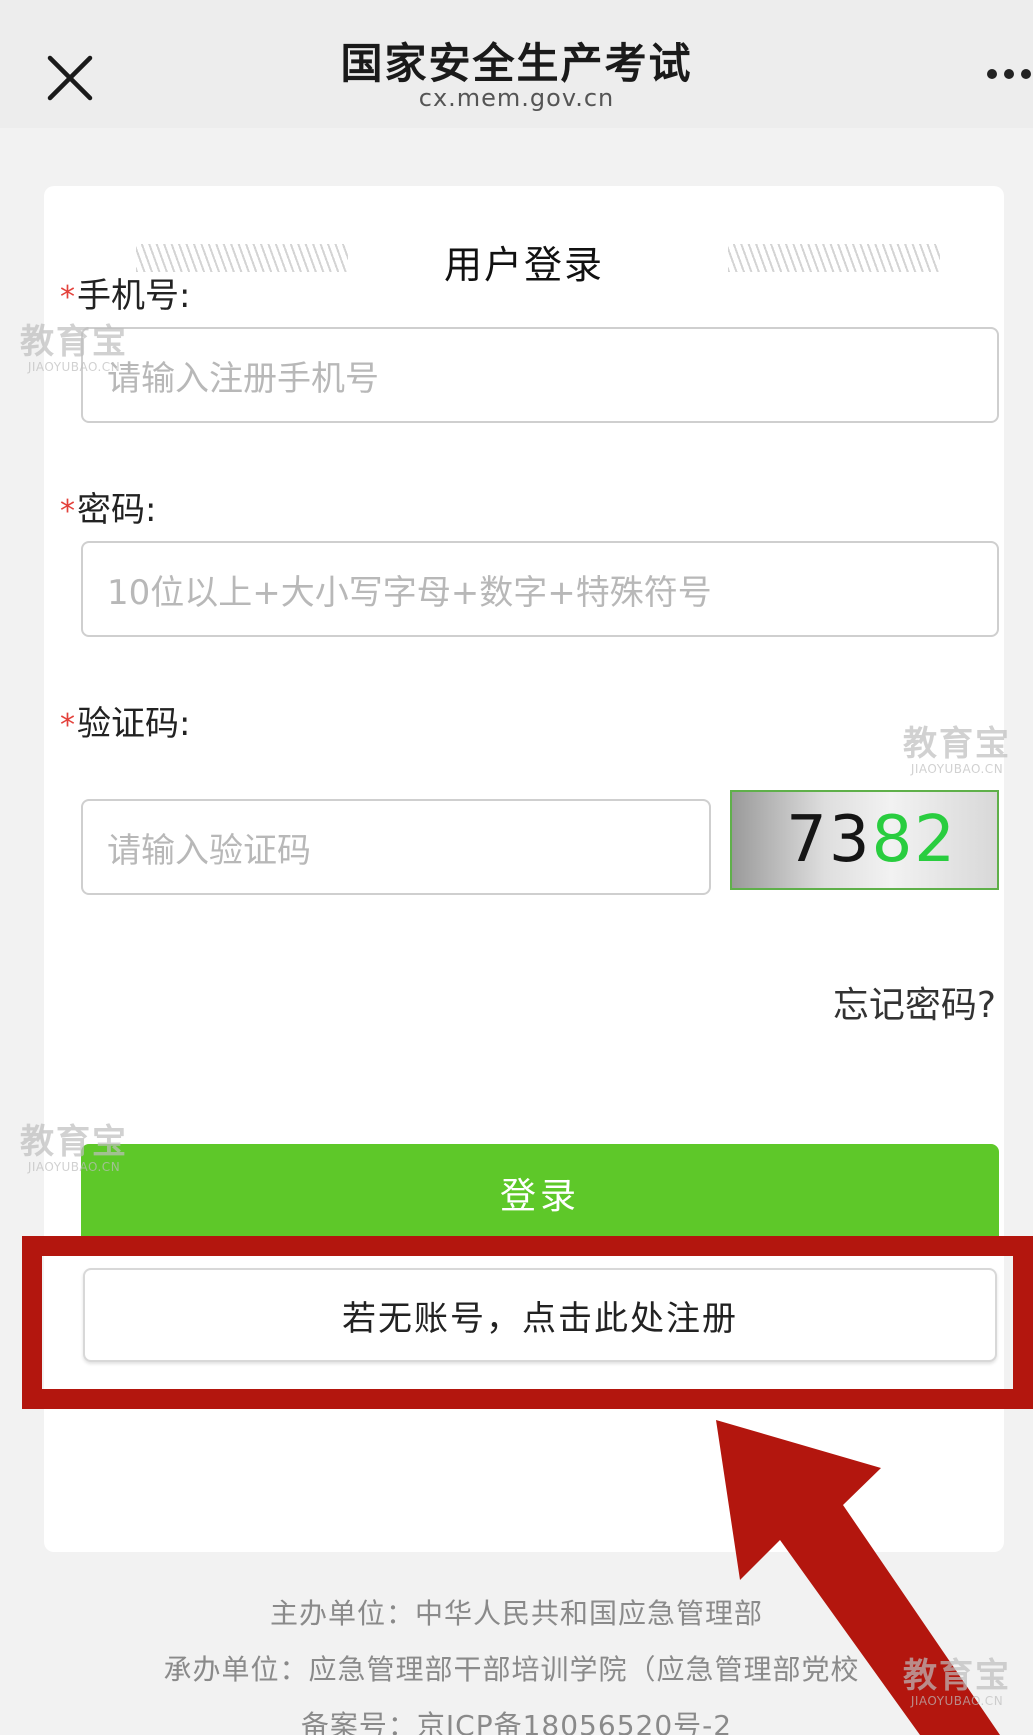 The image size is (1033, 1735). Describe the element at coordinates (1008, 74) in the screenshot. I see `more-button` at that location.